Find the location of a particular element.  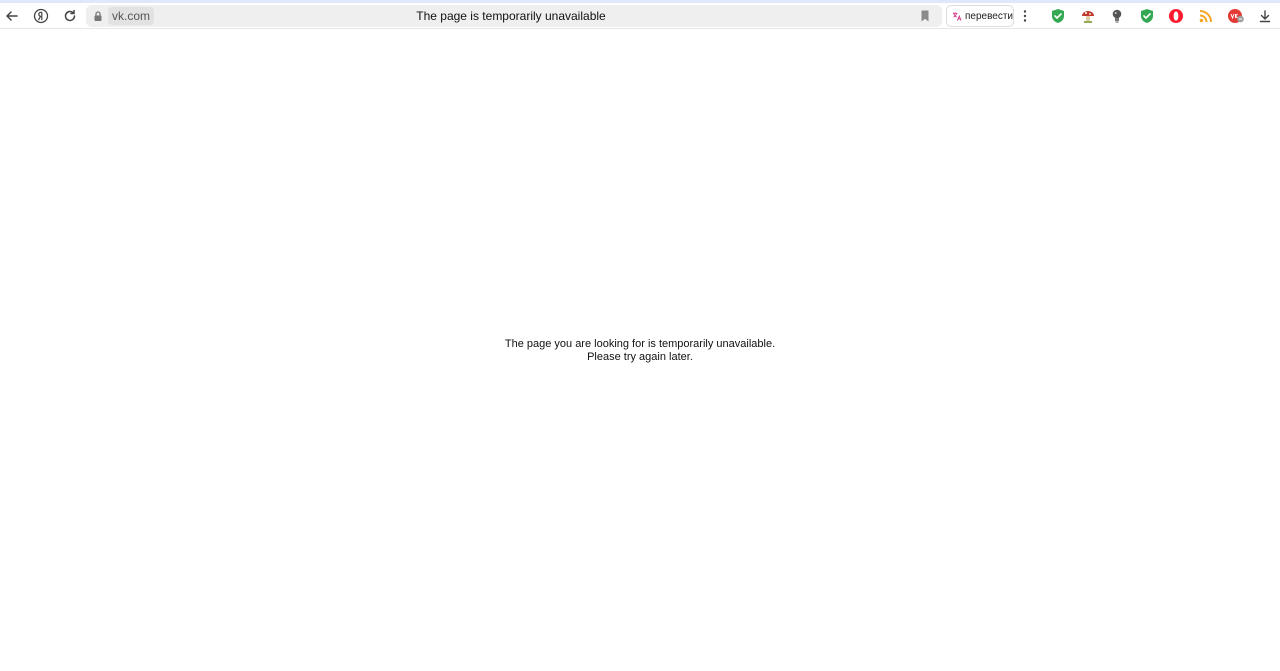

vk-badge-icon is located at coordinates (1236, 16).